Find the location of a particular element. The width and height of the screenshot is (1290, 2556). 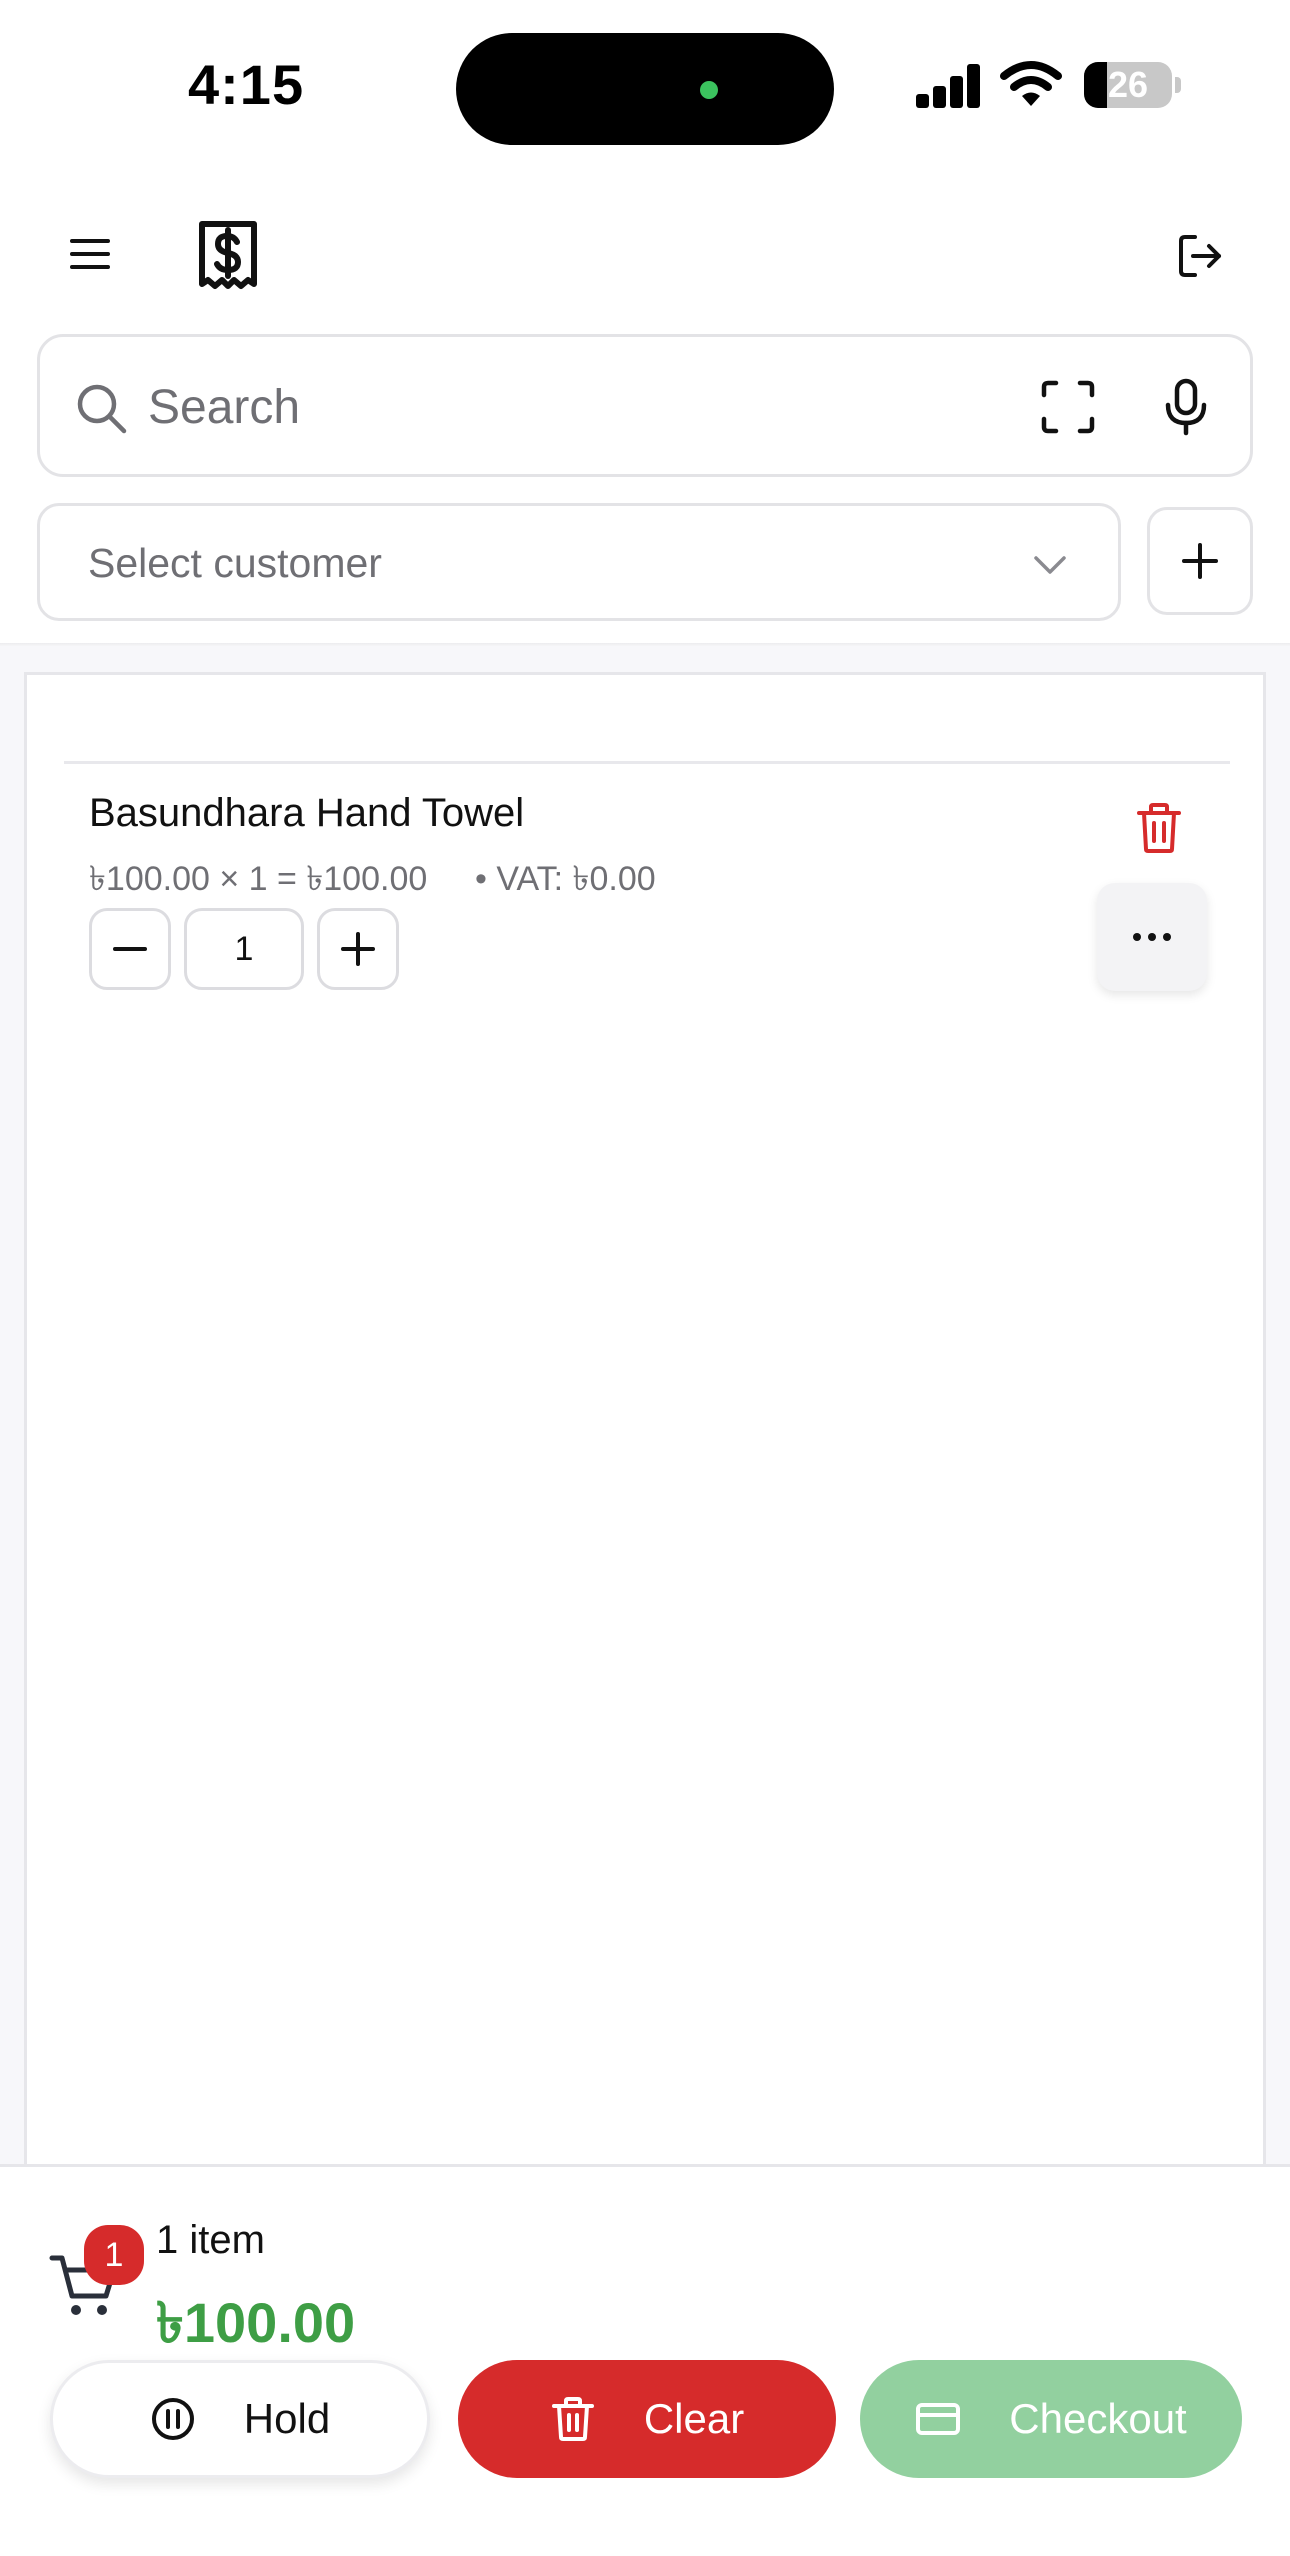

more-horizontal-icon is located at coordinates (1152, 937).